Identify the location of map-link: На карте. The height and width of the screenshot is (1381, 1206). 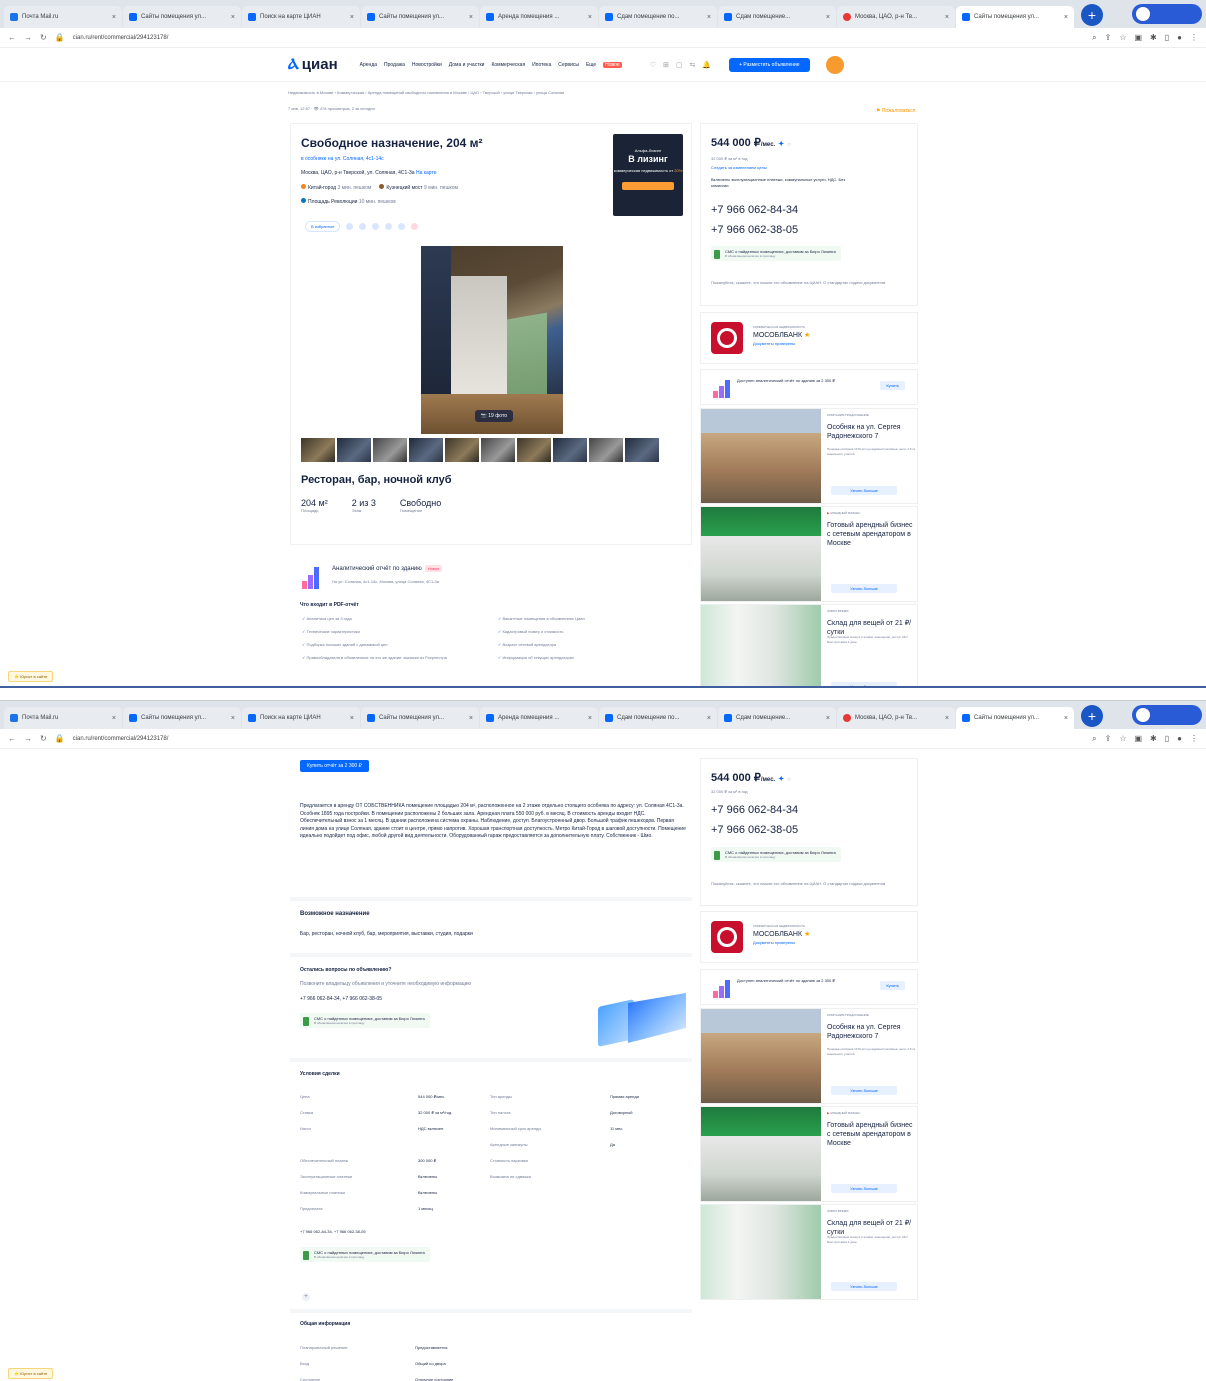
(426, 173).